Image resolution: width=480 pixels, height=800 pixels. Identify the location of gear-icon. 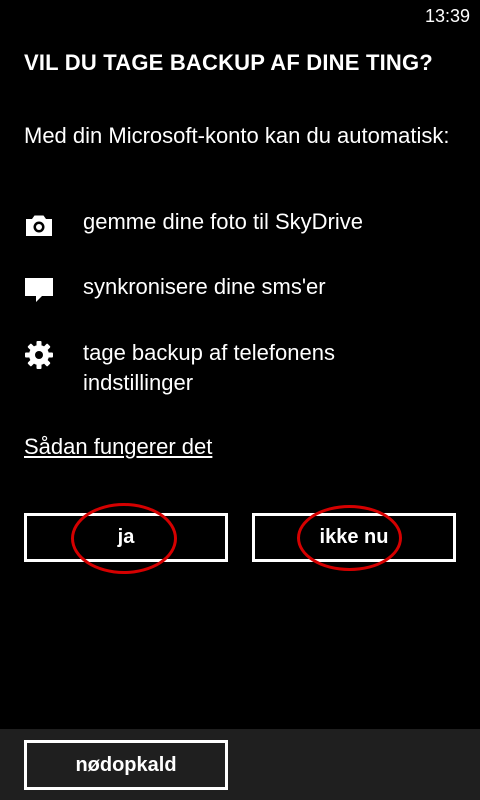
(39, 355).